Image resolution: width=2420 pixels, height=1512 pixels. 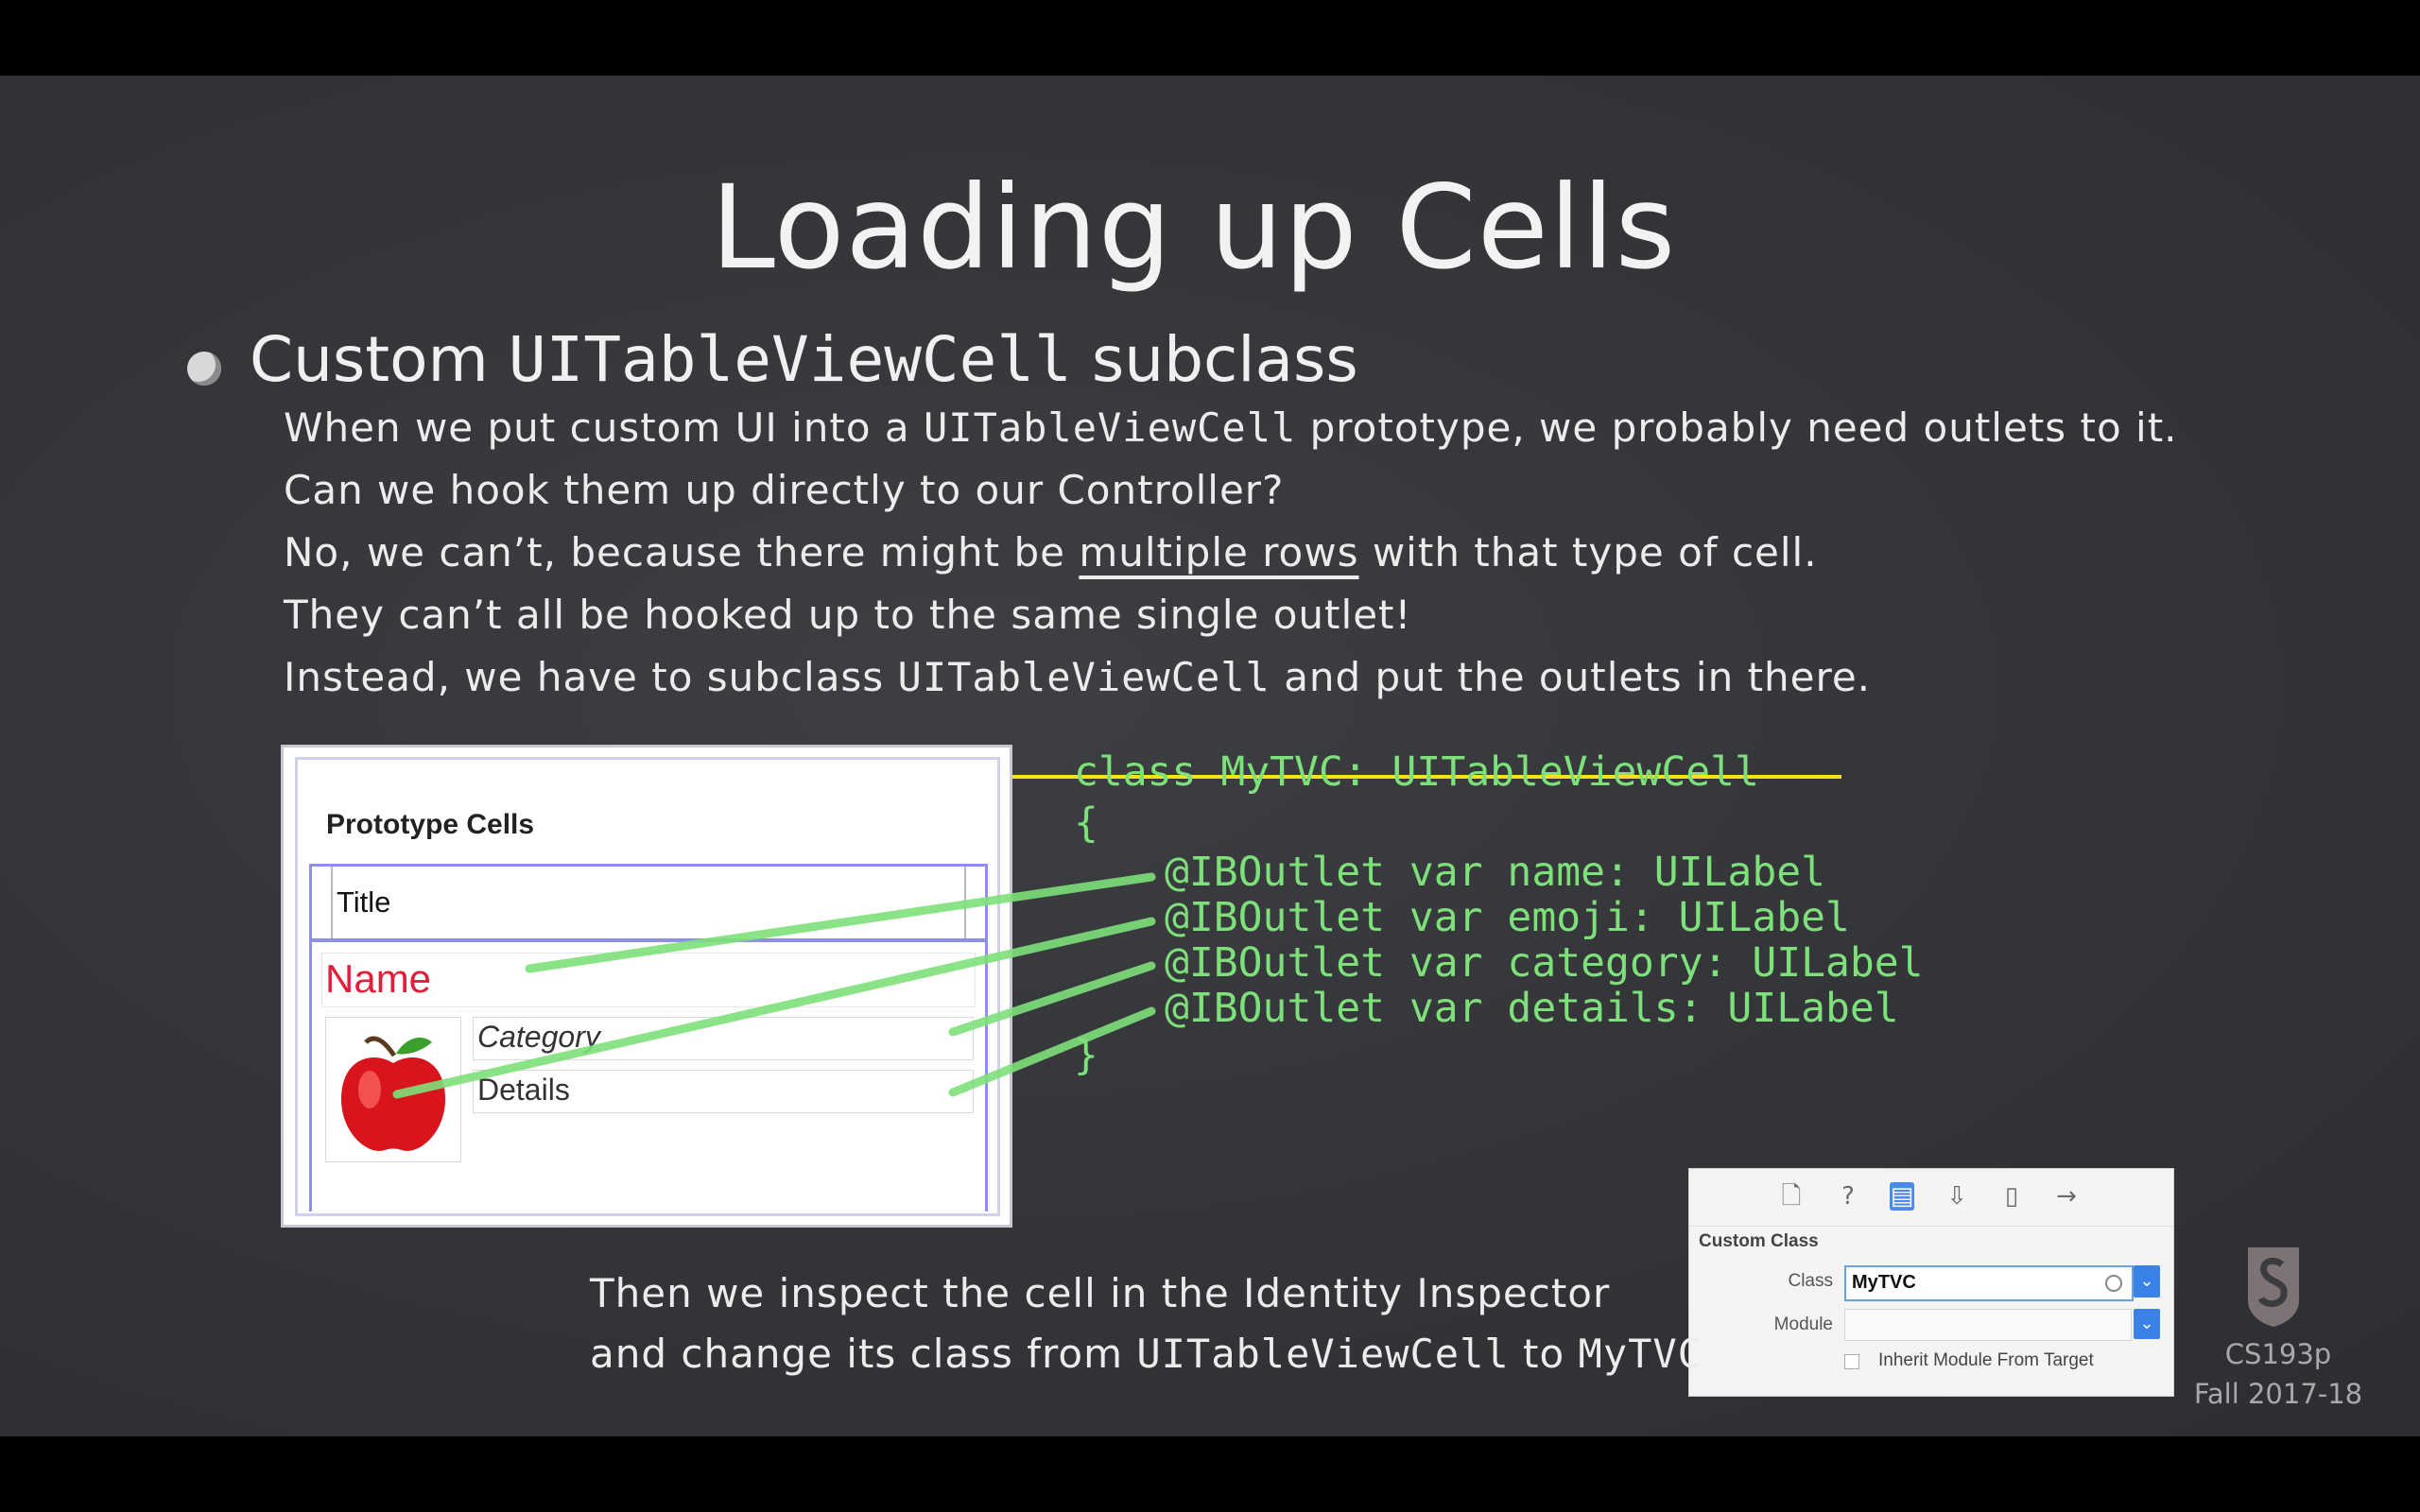 I want to click on size-inspector-icon: ▯, so click(x=2012, y=1196).